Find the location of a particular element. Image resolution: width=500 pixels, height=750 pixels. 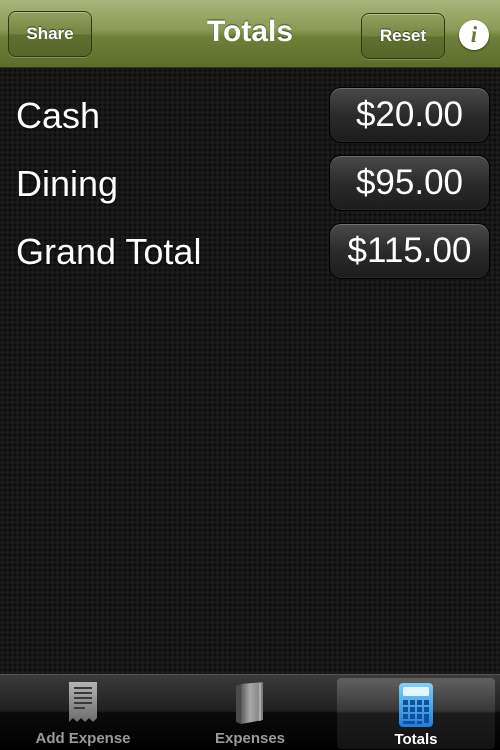

total-row-cash: Cash $20.00 is located at coordinates (250, 115).